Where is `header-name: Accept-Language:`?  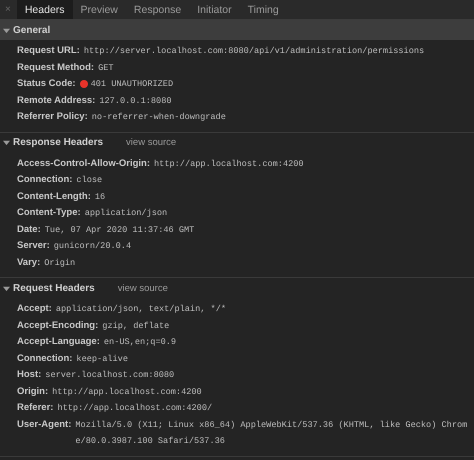
header-name: Accept-Language: is located at coordinates (58, 342).